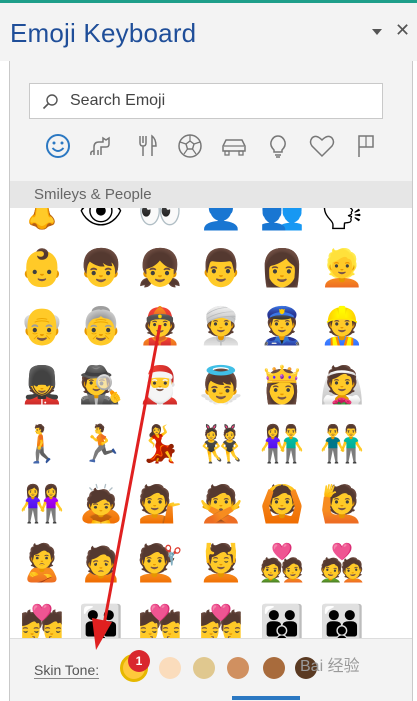 The width and height of the screenshot is (417, 701). Describe the element at coordinates (160, 221) in the screenshot. I see `emoji-cell: 👀` at that location.